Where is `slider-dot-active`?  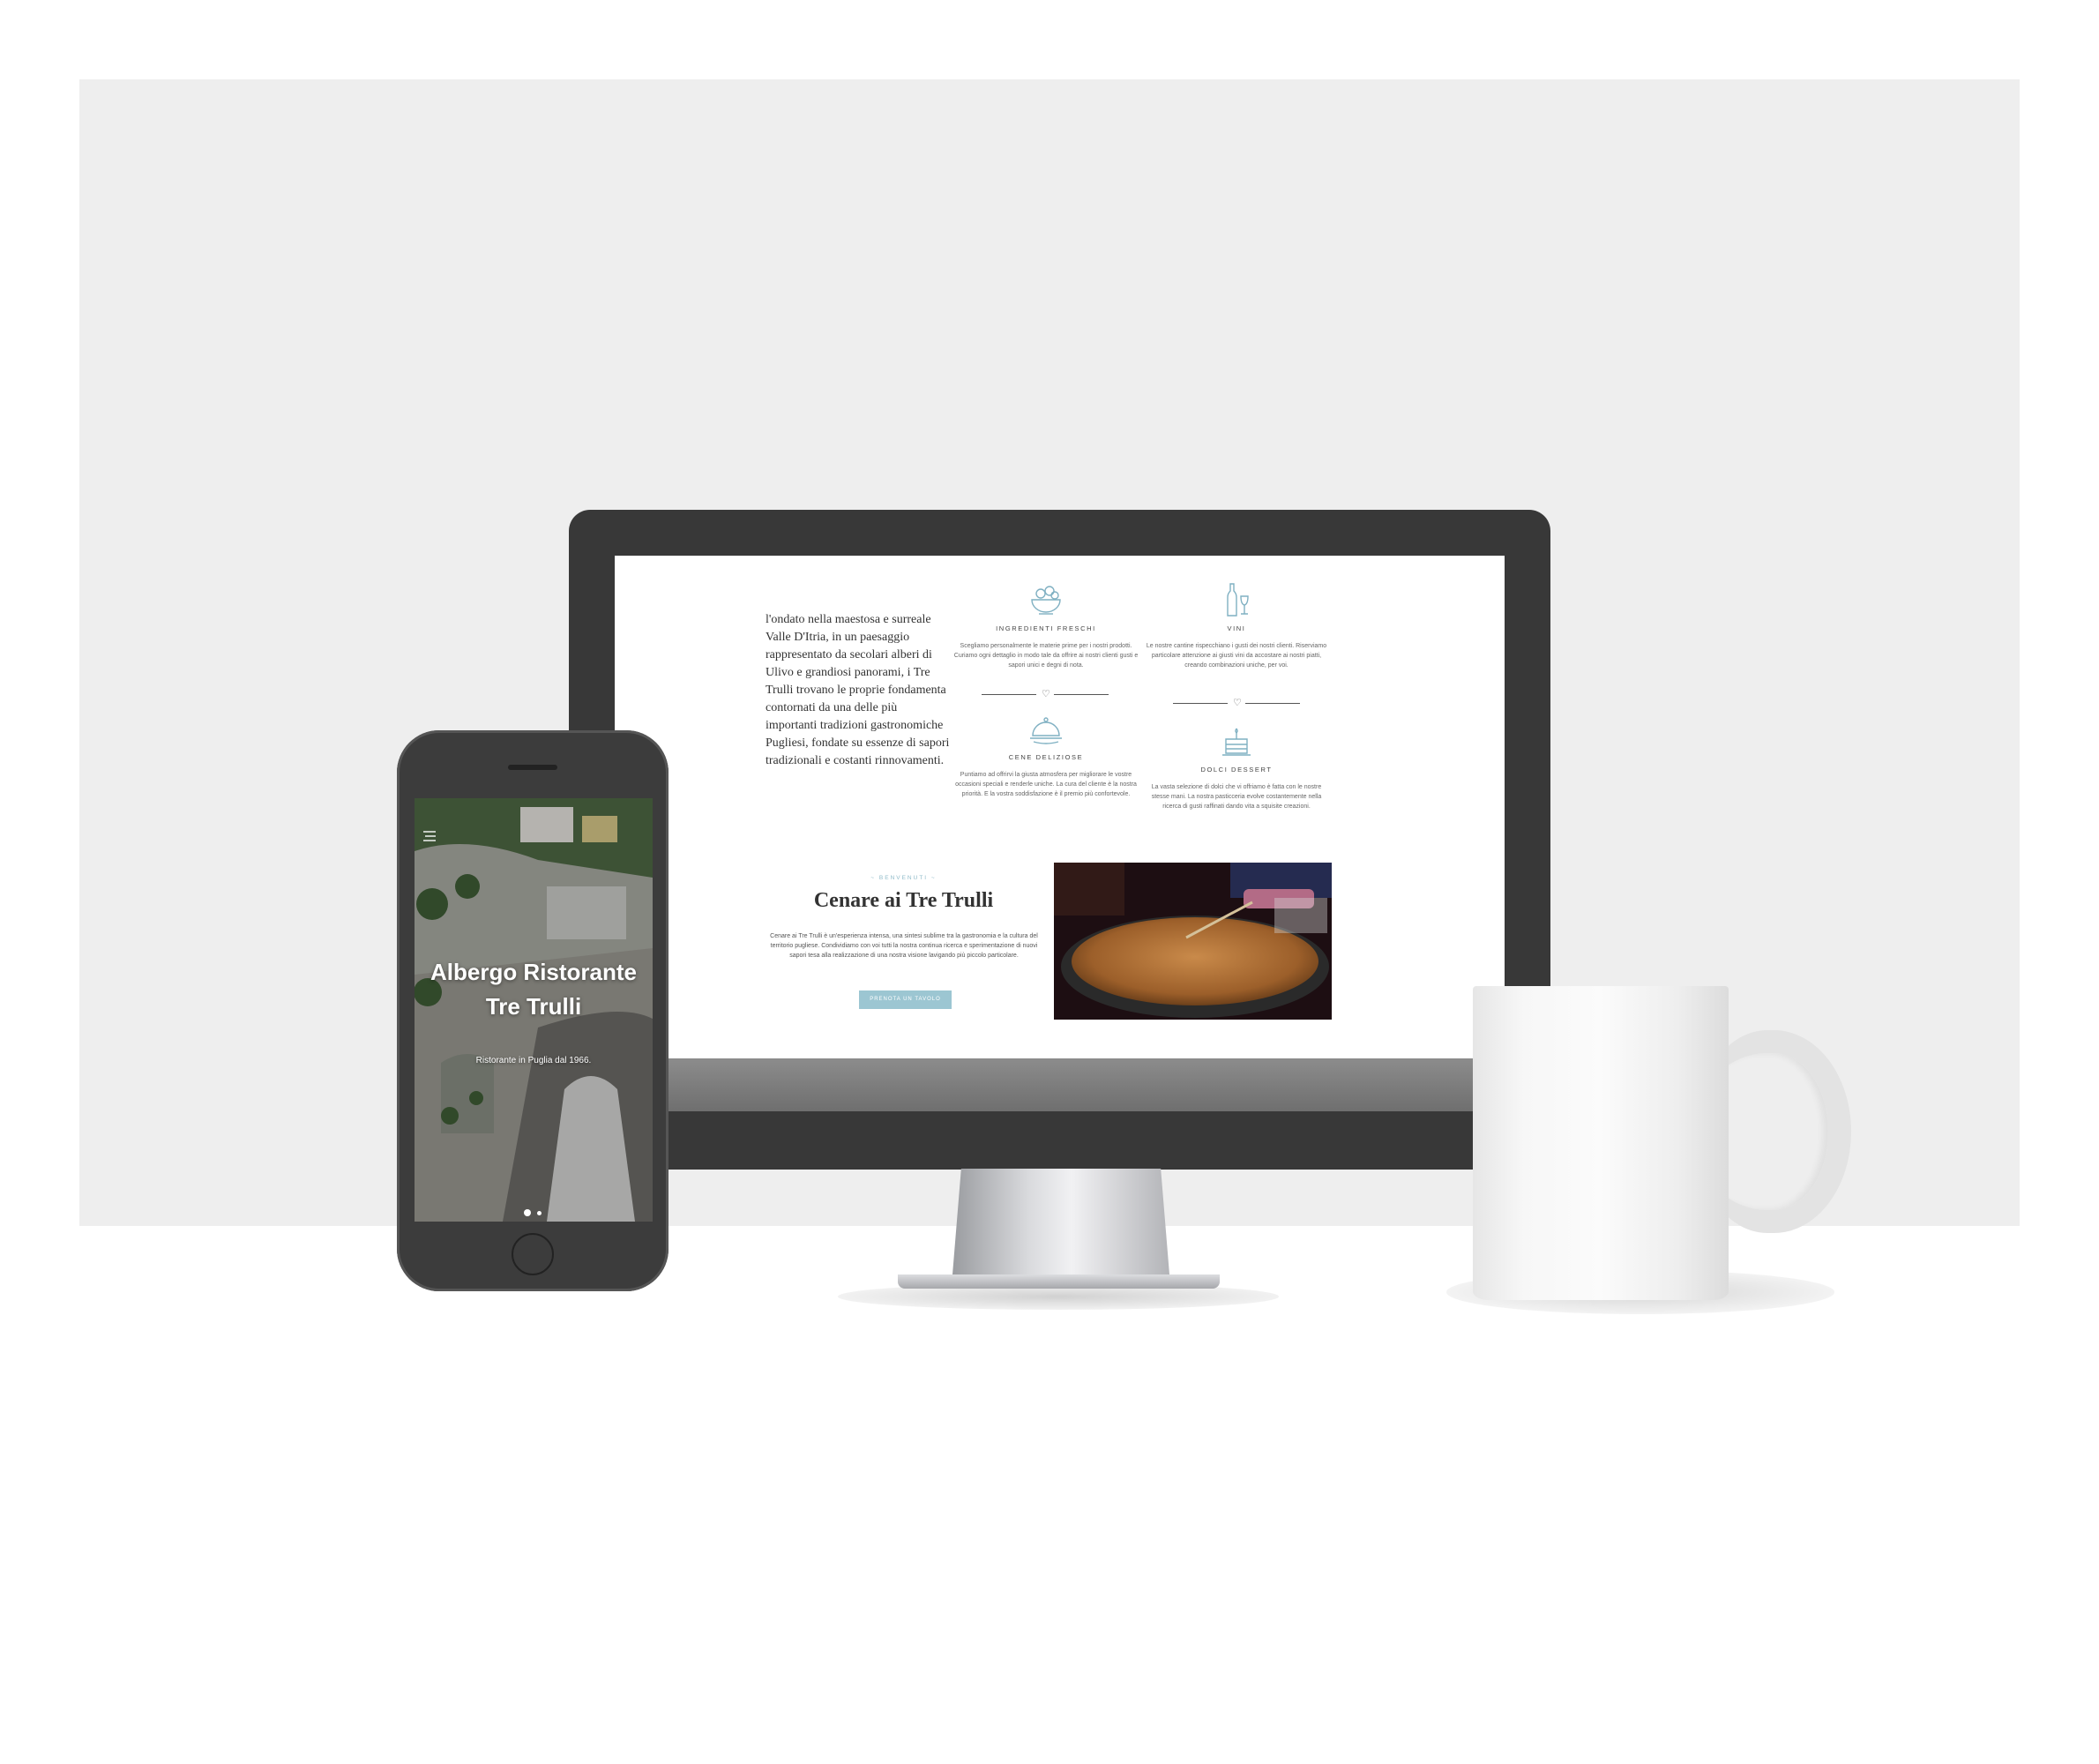 slider-dot-active is located at coordinates (527, 1212).